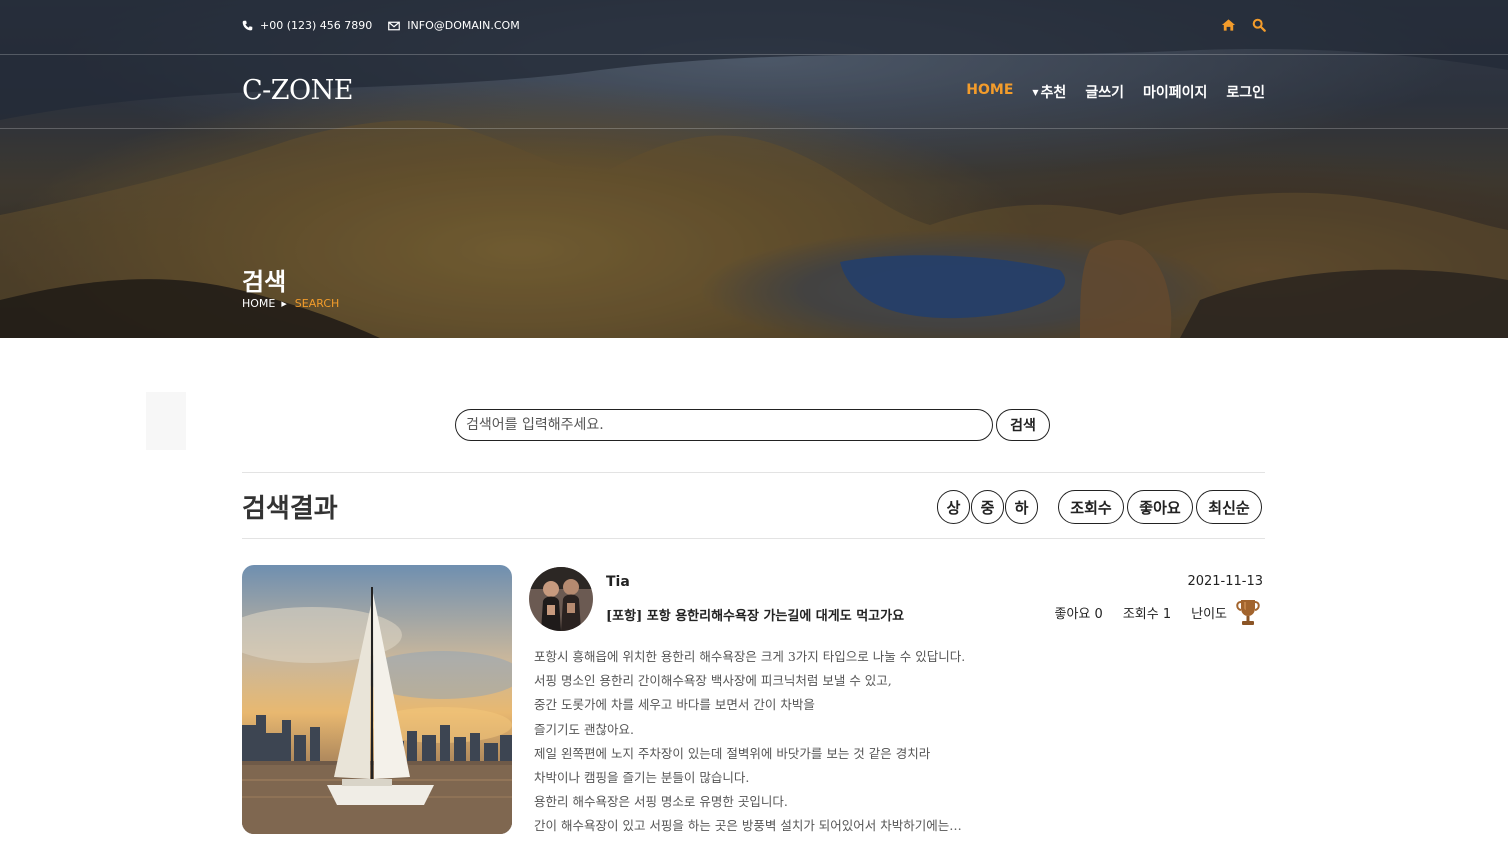  I want to click on excerpt-line: 용한리 해수욕장은 서핑 명소로 유명한 곳입니다., so click(661, 802).